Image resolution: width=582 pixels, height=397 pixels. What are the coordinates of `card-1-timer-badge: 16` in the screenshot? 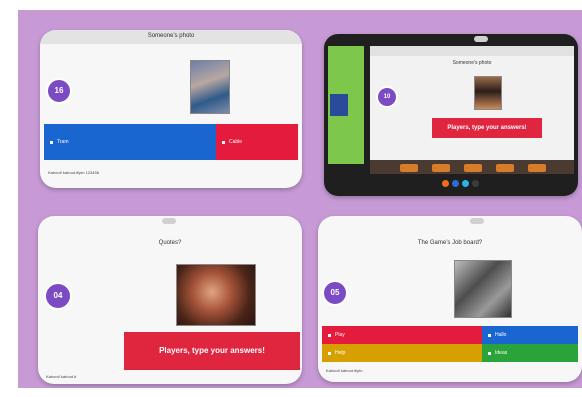 It's located at (59, 91).